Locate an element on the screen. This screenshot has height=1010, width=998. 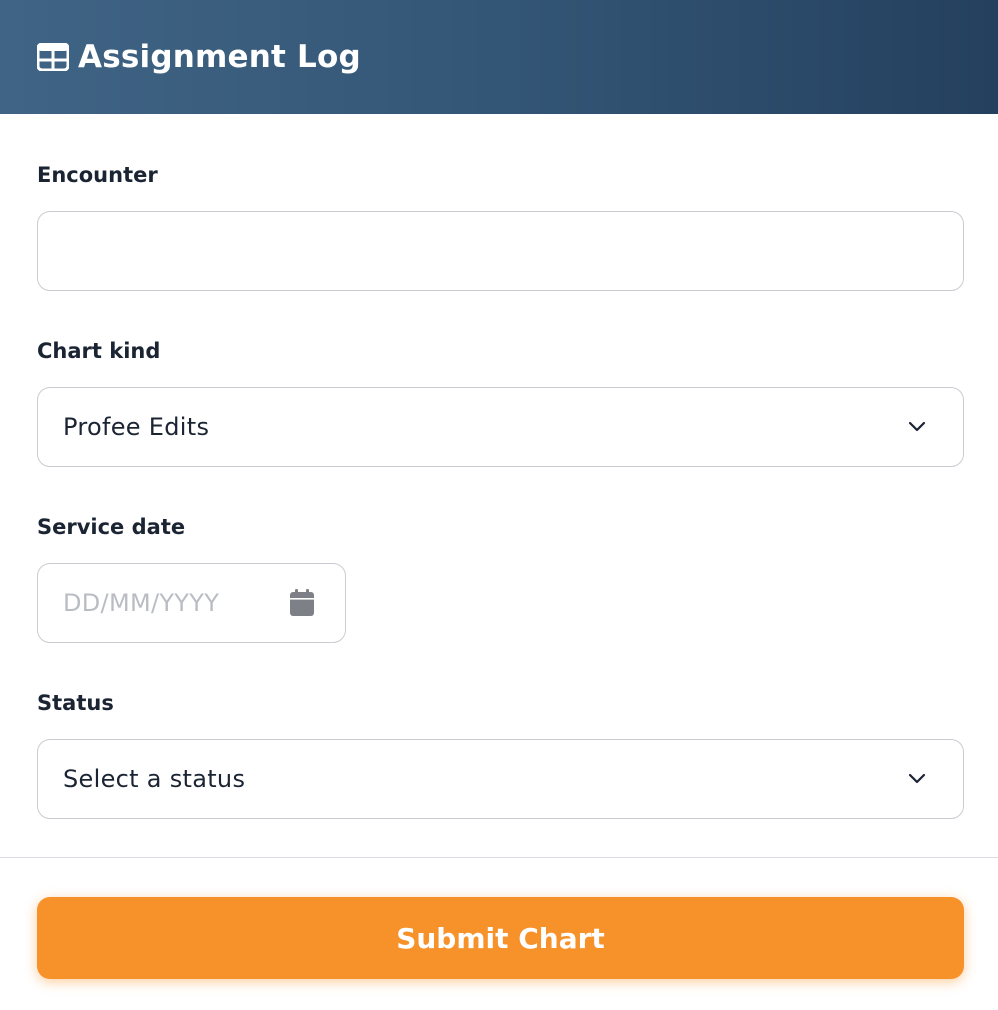
chart-kind-select: Profee Edits is located at coordinates (500, 427).